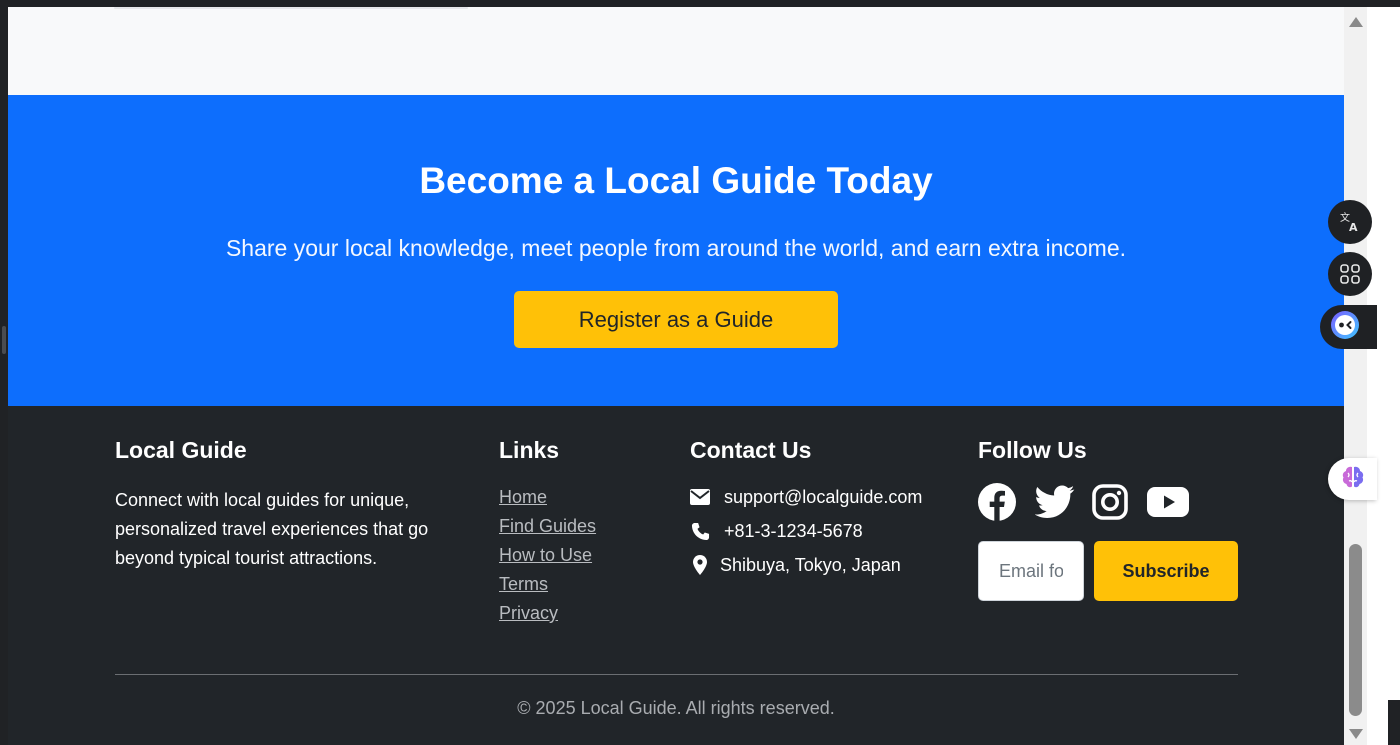 This screenshot has height=745, width=1400. I want to click on map-pin-icon, so click(700, 565).